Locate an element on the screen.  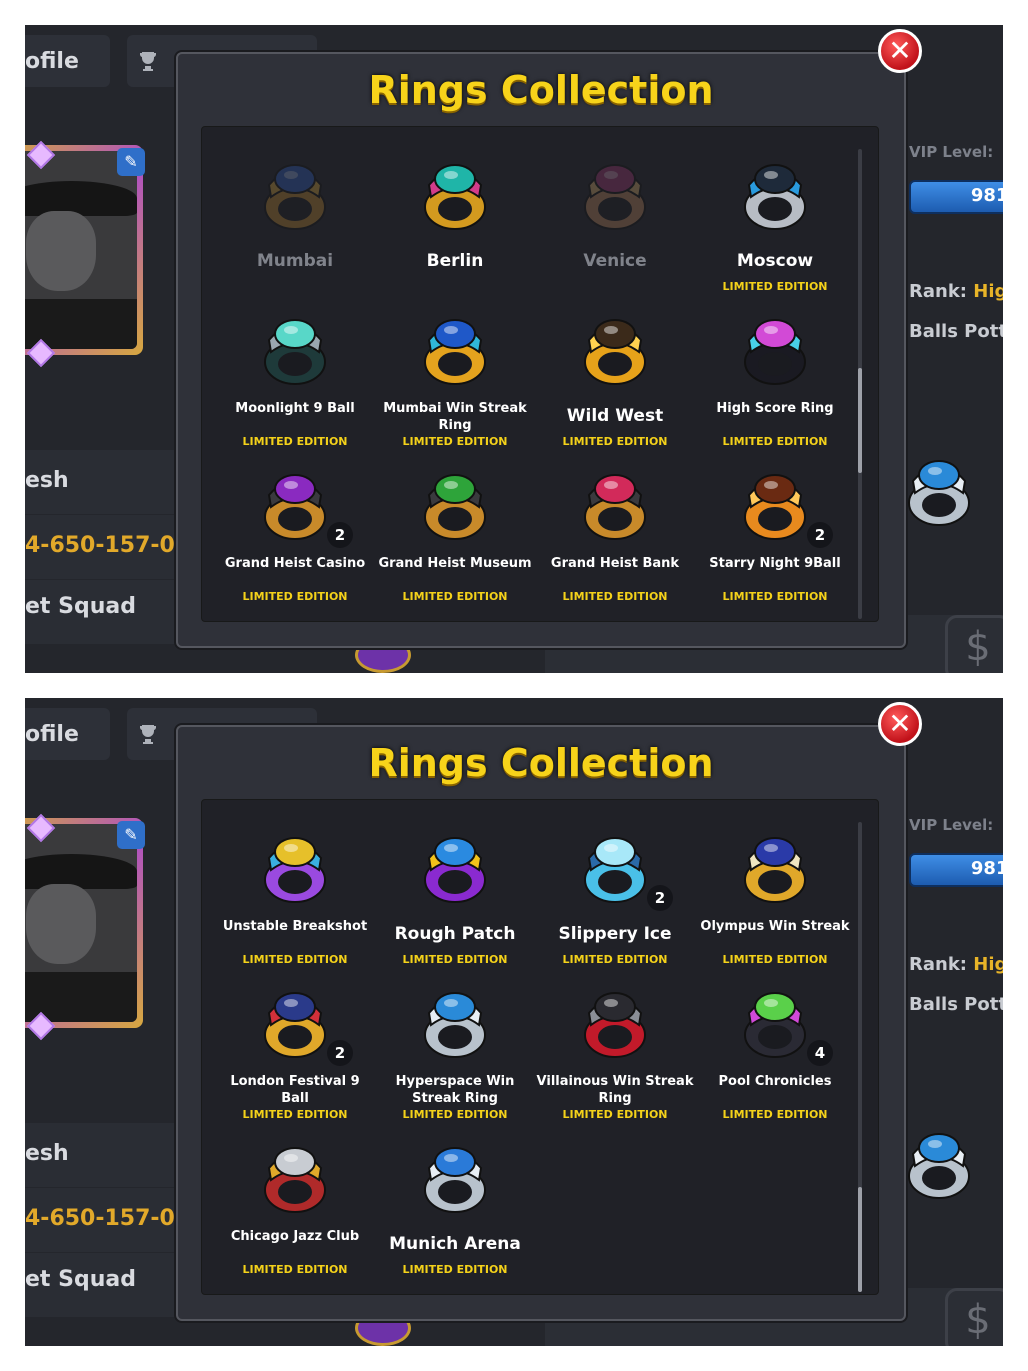
ring-name: Rough Patch is located at coordinates (455, 934).